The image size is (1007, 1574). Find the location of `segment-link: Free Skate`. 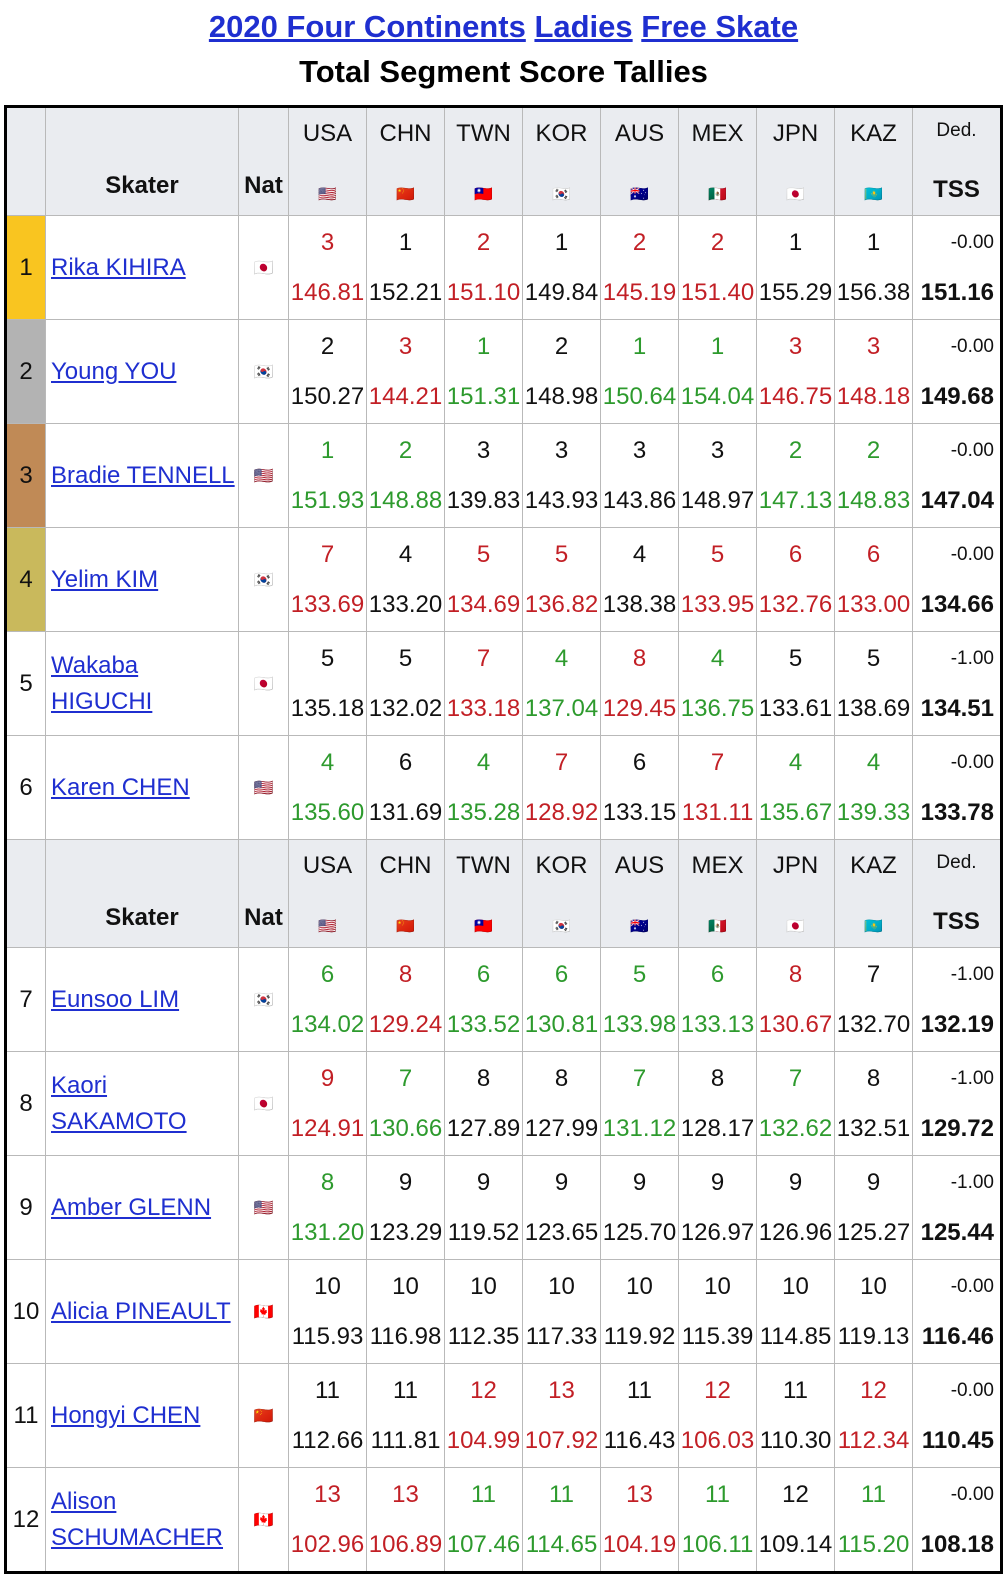

segment-link: Free Skate is located at coordinates (719, 26).